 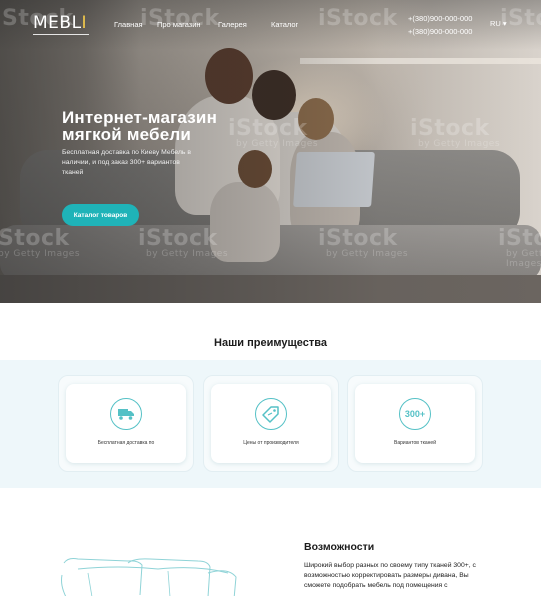 I want to click on nav-item-home: Главная, so click(x=135, y=24).